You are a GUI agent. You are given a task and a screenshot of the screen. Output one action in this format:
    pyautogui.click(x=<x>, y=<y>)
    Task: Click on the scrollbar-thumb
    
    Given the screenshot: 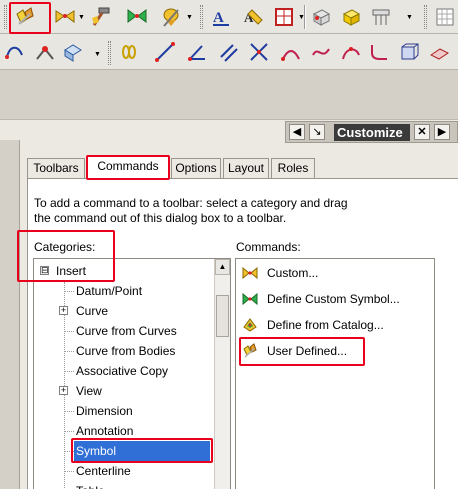 What is the action you would take?
    pyautogui.click(x=222, y=316)
    